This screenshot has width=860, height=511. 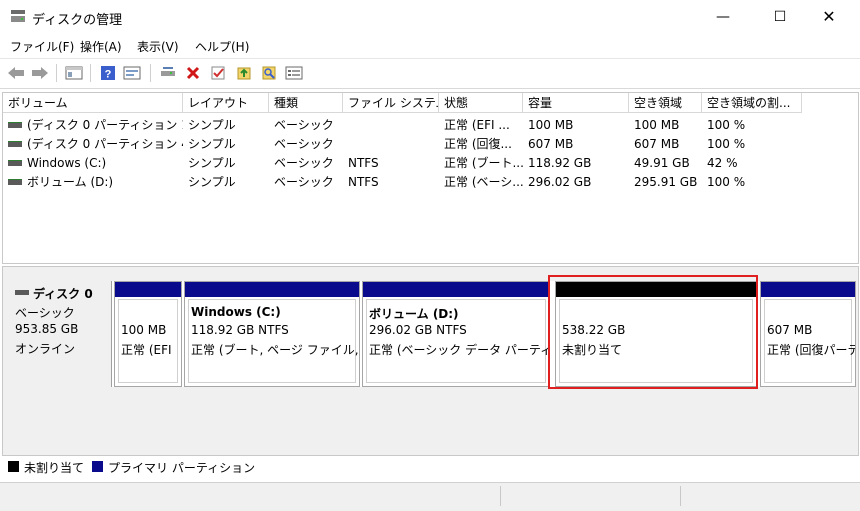 What do you see at coordinates (42, 46) in the screenshot?
I see `menu-file: ファイル(F)` at bounding box center [42, 46].